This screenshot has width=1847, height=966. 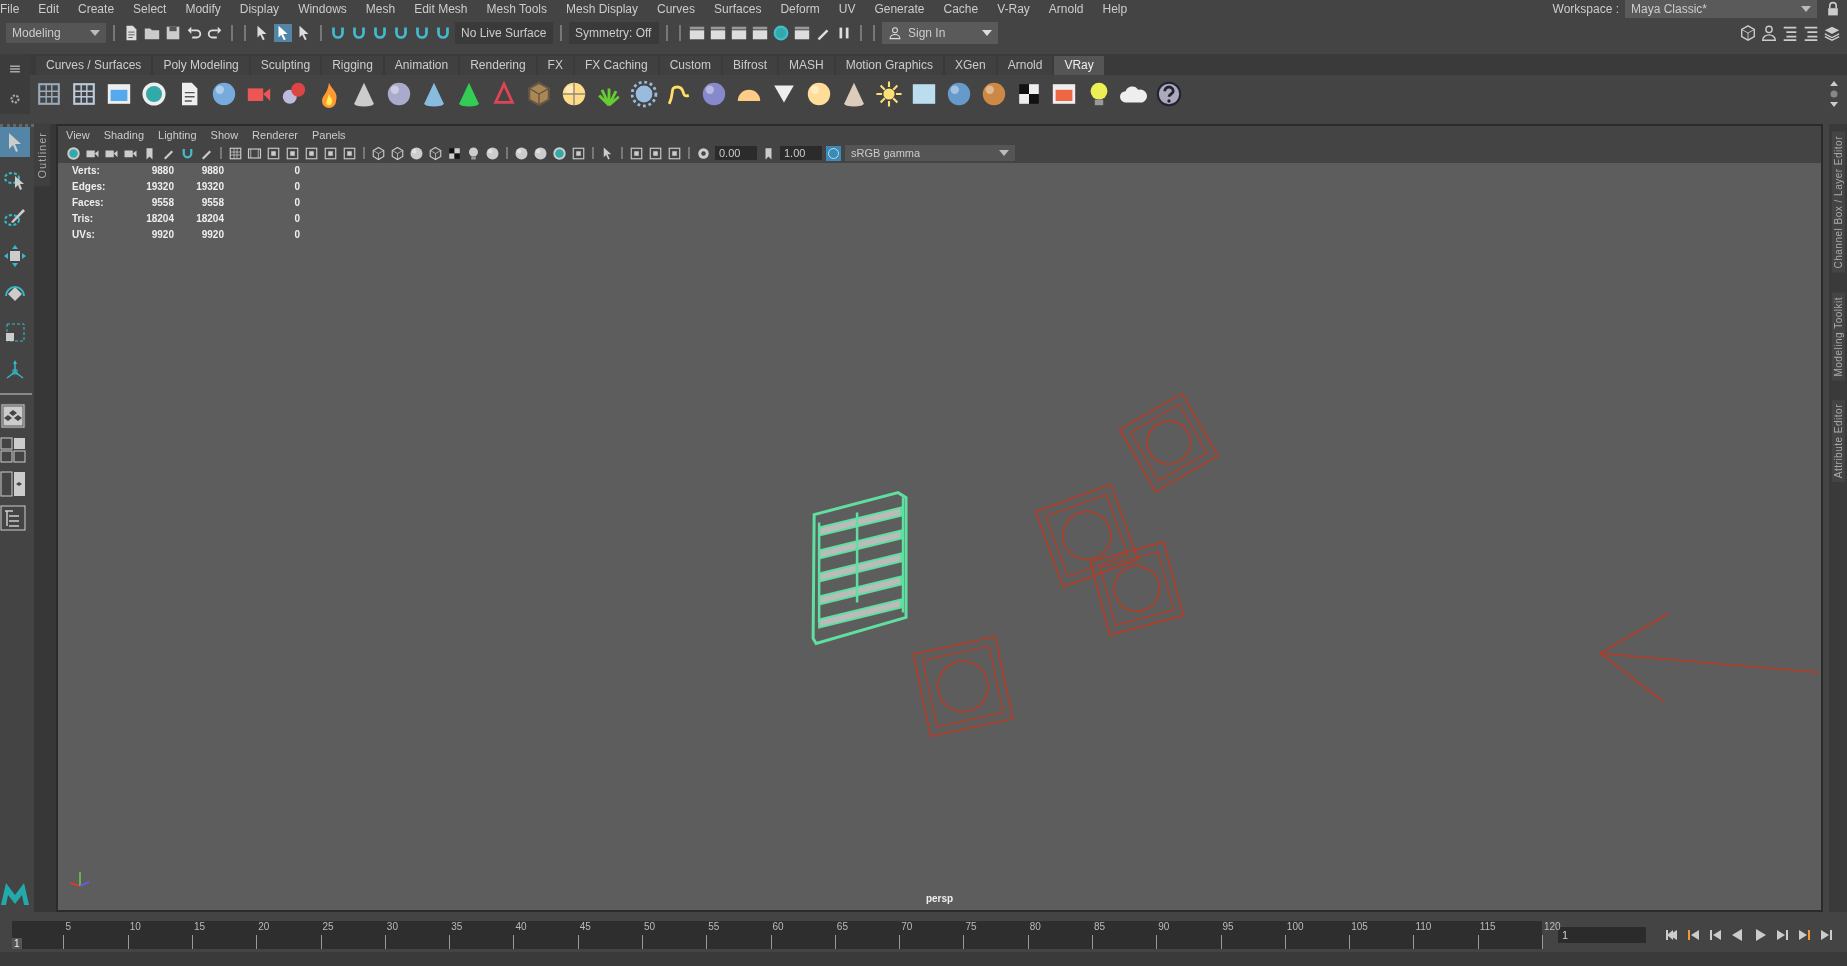 What do you see at coordinates (749, 65) in the screenshot?
I see `shelf-tab: Bifrost` at bounding box center [749, 65].